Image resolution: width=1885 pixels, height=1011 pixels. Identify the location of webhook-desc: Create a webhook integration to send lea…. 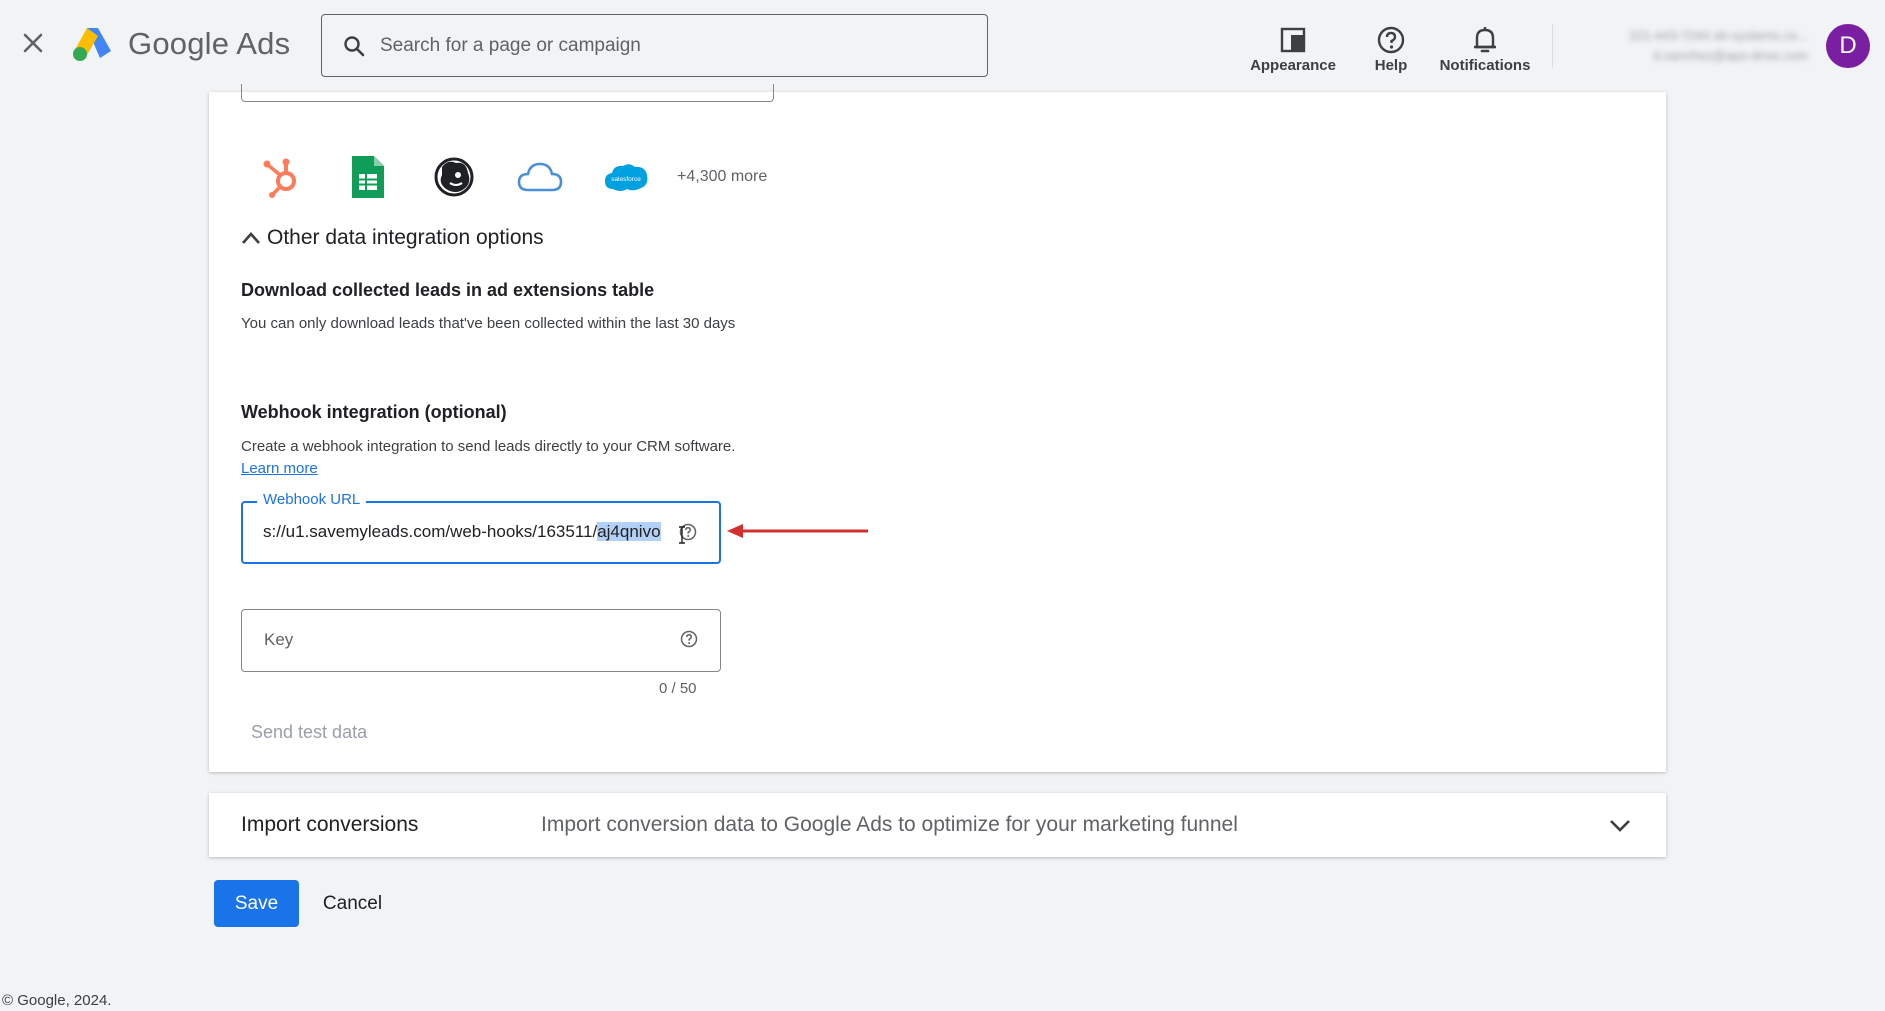
(491, 458).